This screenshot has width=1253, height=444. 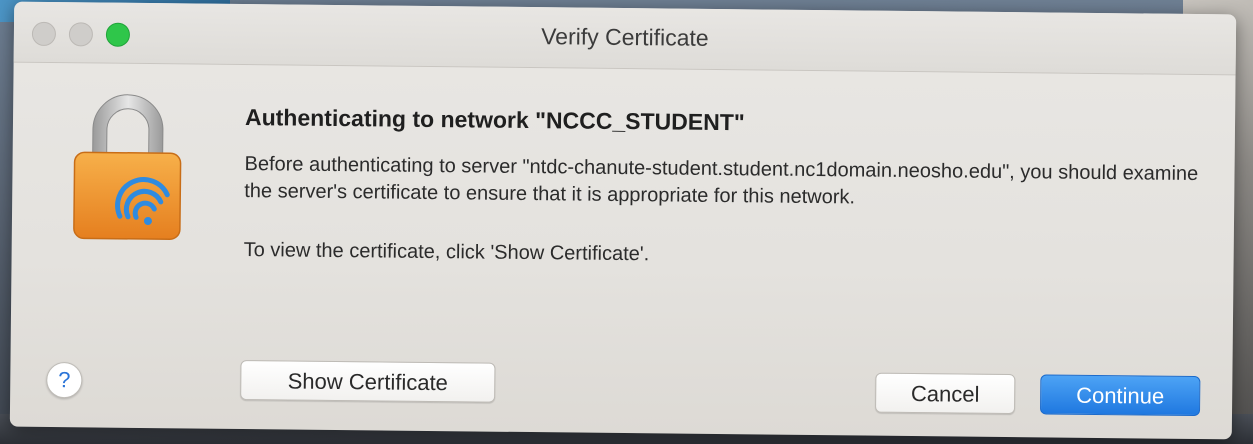 I want to click on show-certificate-button: Show Certificate, so click(x=368, y=381).